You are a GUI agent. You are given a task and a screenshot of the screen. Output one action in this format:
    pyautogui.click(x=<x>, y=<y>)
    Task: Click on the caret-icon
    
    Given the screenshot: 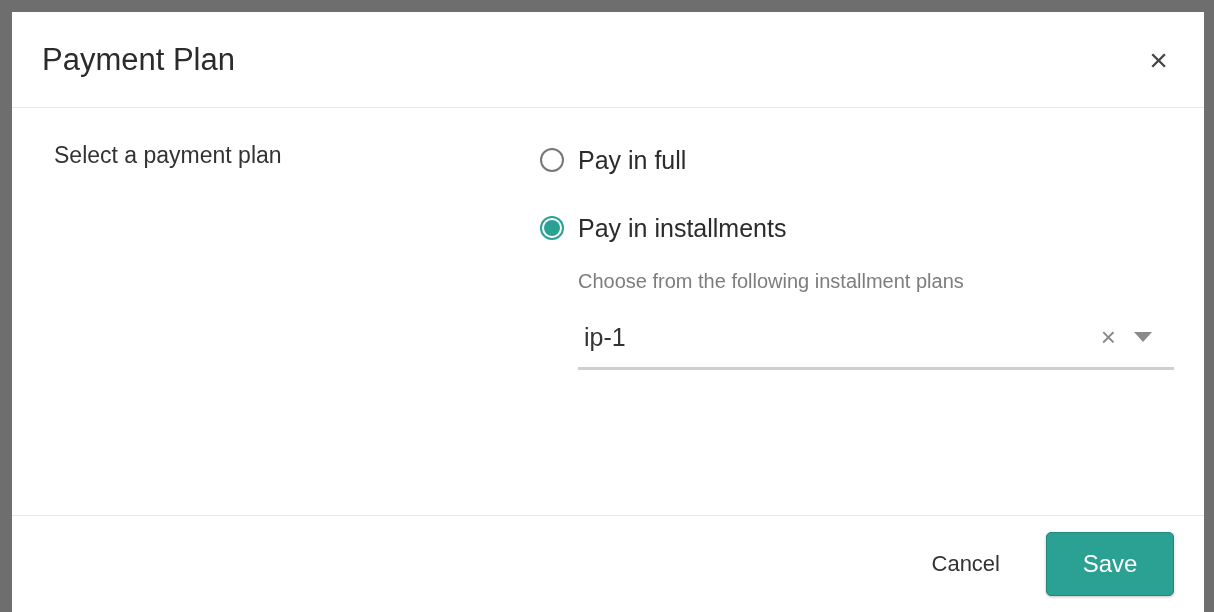 What is the action you would take?
    pyautogui.click(x=1143, y=337)
    